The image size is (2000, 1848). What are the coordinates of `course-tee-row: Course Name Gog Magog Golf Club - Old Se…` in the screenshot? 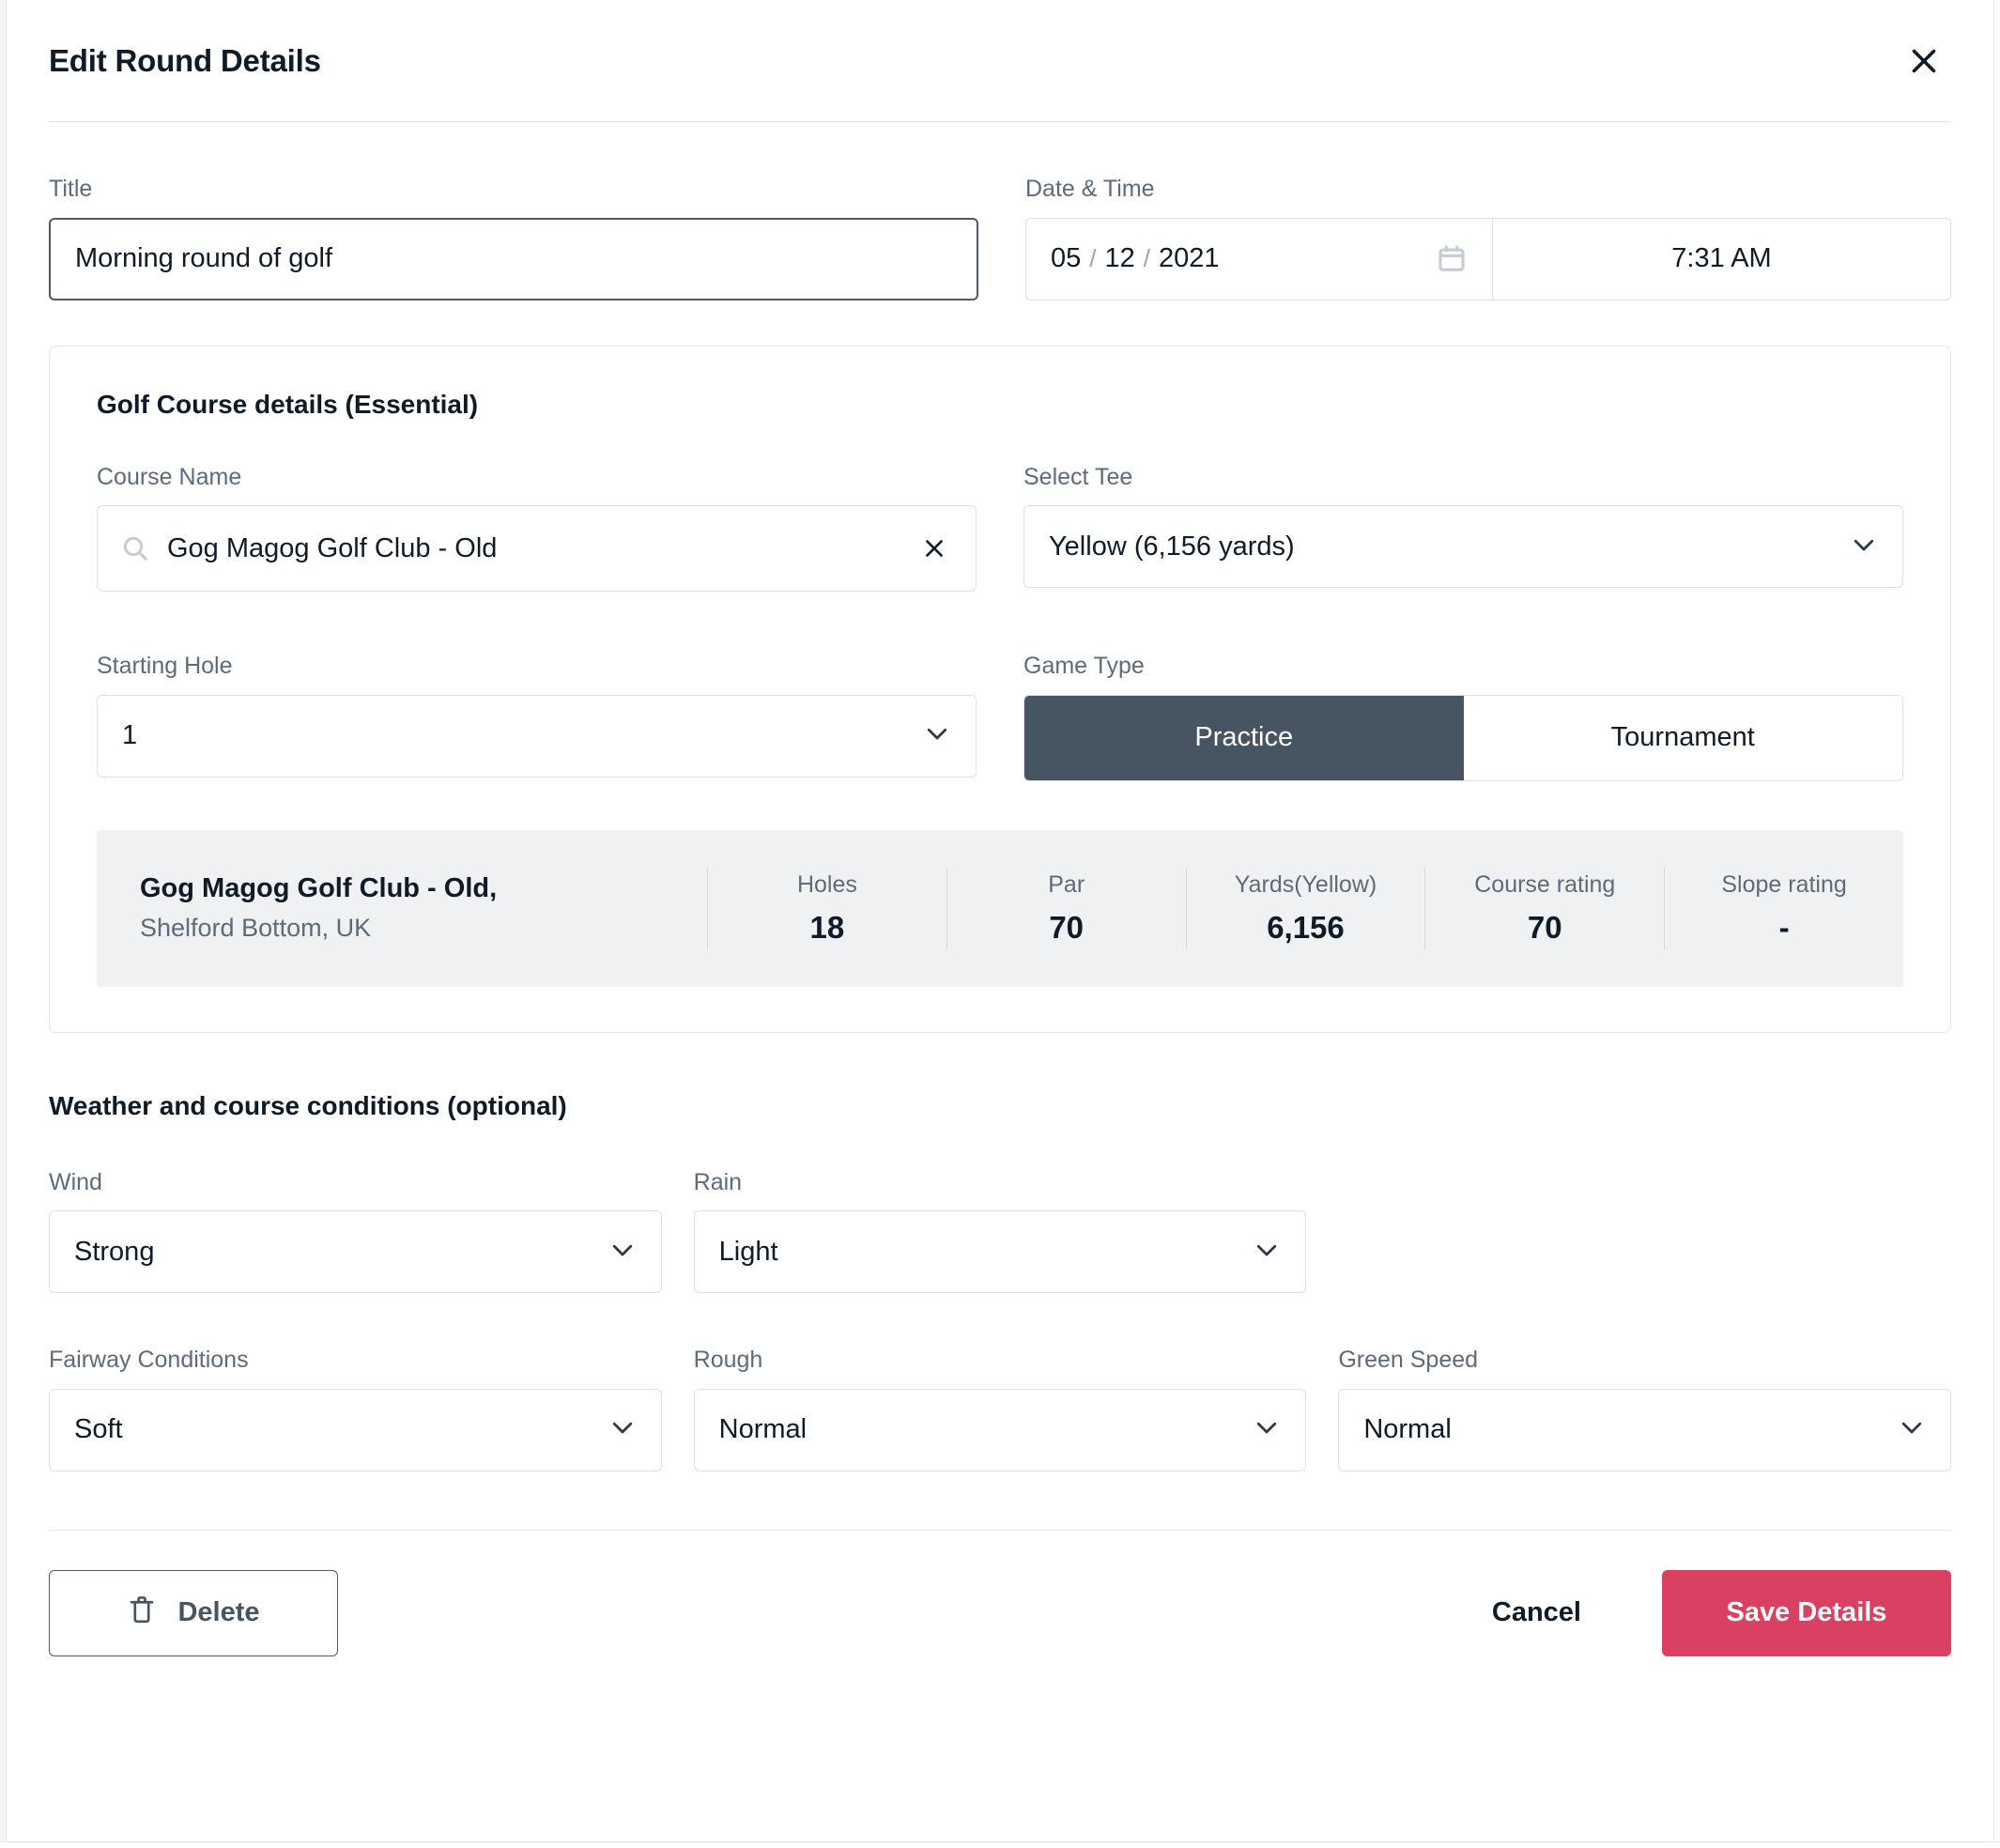 It's located at (1000, 528).